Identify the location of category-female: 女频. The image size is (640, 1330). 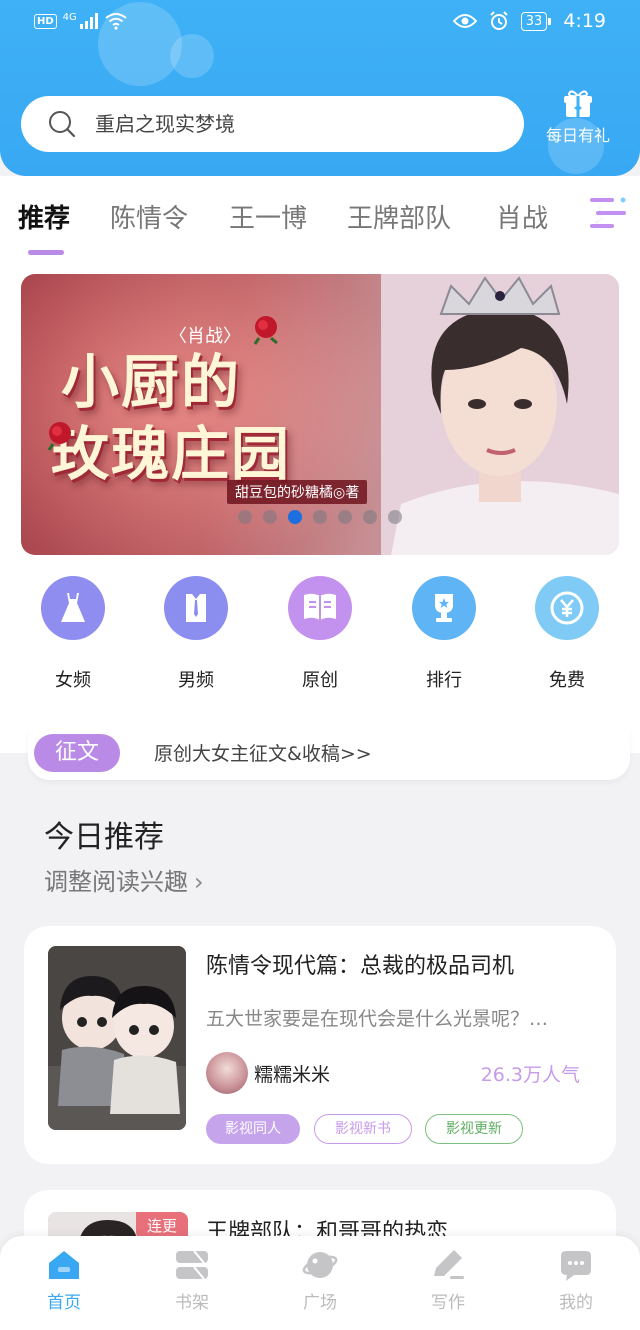
(73, 634).